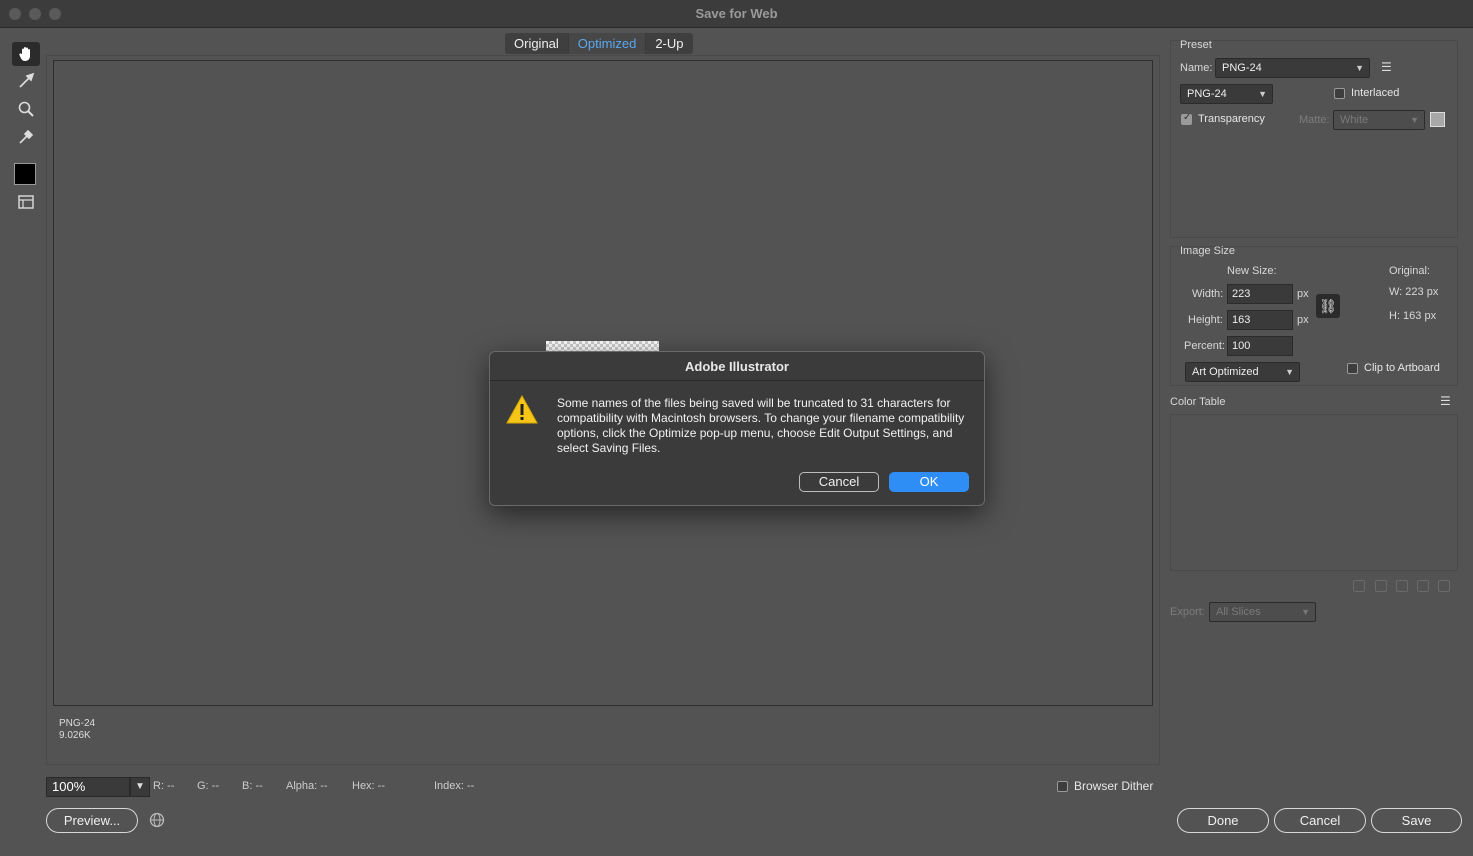 The image size is (1473, 856). I want to click on zoom-dropdown-chevron-icon: ▼, so click(140, 787).